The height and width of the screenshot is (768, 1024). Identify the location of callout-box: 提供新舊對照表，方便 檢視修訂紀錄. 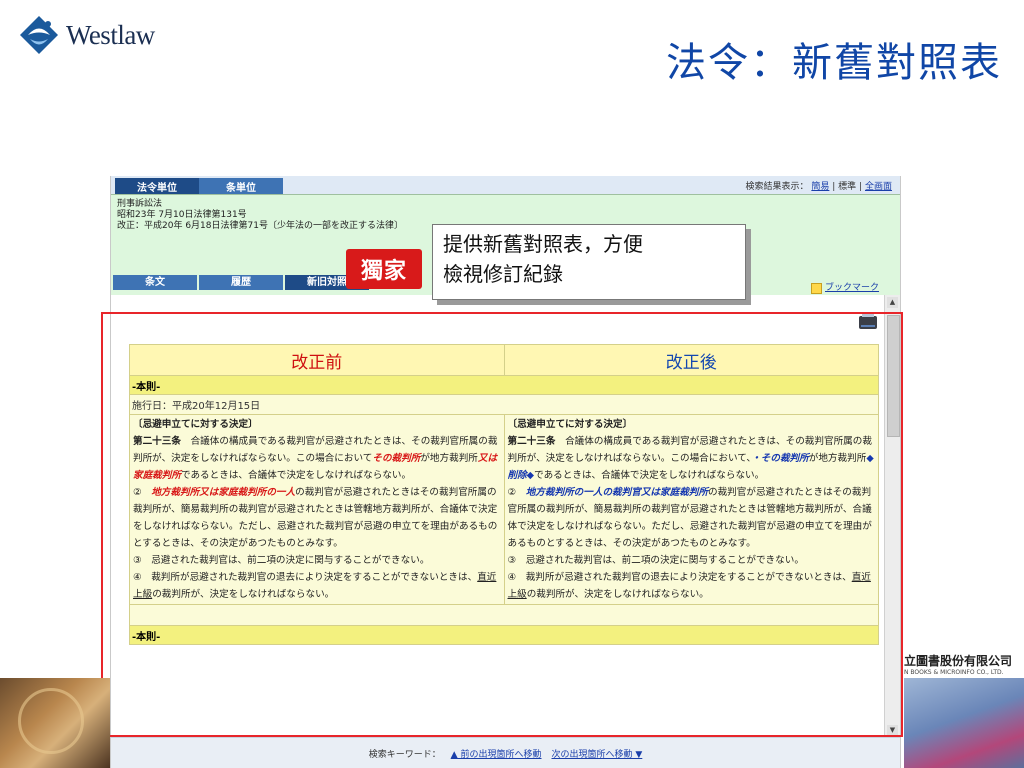
(589, 262).